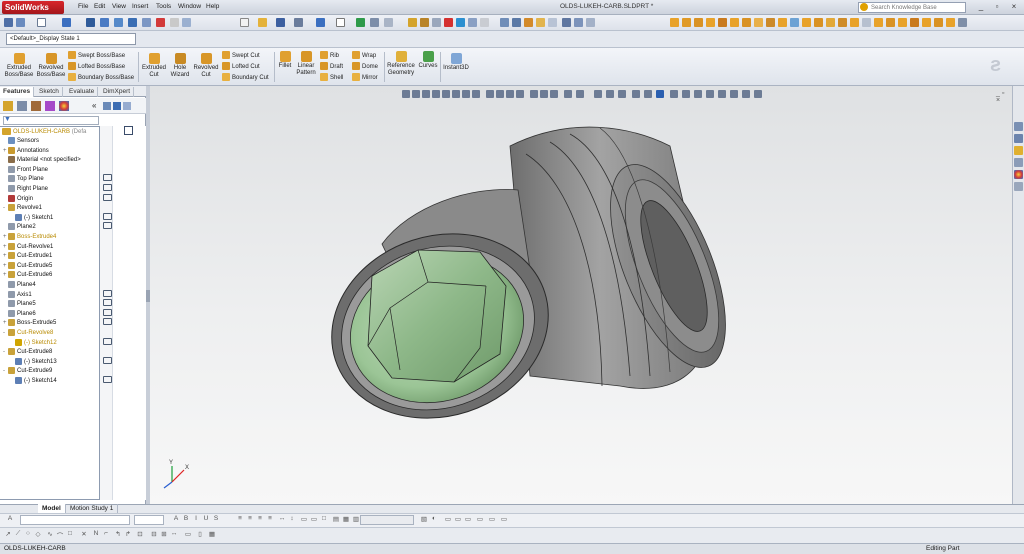 This screenshot has height=554, width=1024. Describe the element at coordinates (298, 22) in the screenshot. I see `print-icon` at that location.